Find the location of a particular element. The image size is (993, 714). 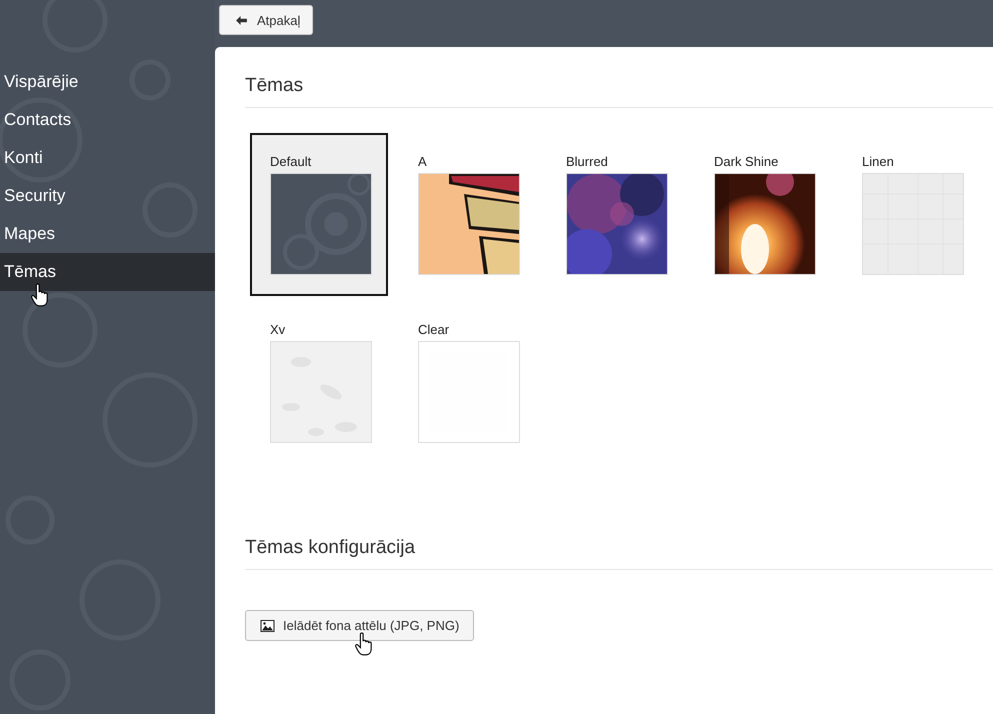

theme-name: A is located at coordinates (422, 162).